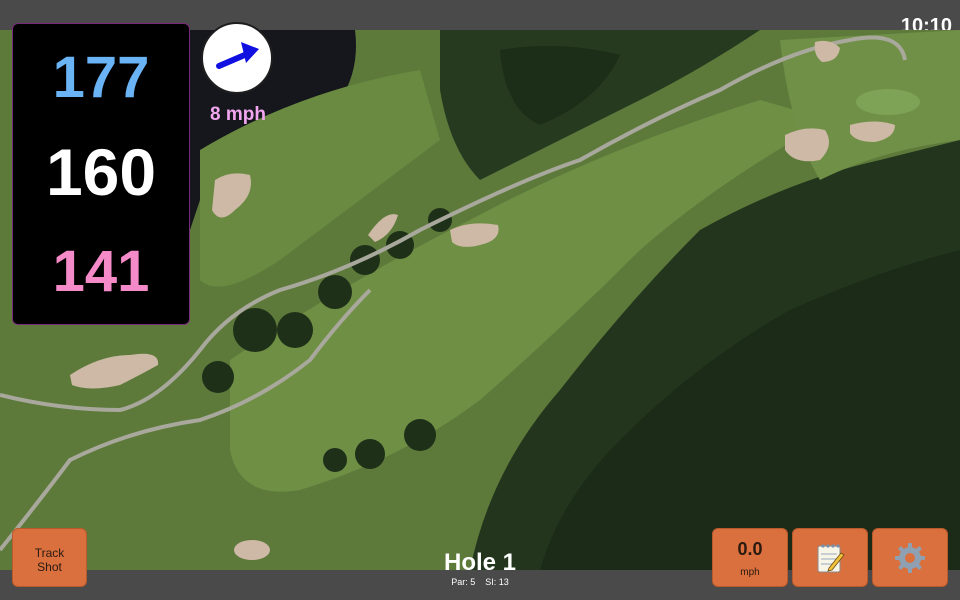 The width and height of the screenshot is (960, 600). Describe the element at coordinates (750, 549) in the screenshot. I see `speed-value: 0.0` at that location.